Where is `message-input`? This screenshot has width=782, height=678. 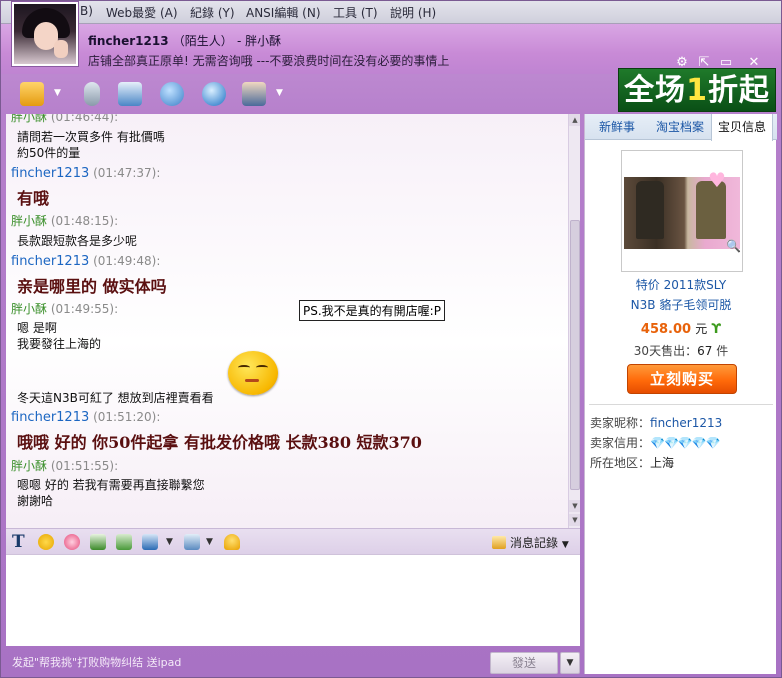 message-input is located at coordinates (293, 600).